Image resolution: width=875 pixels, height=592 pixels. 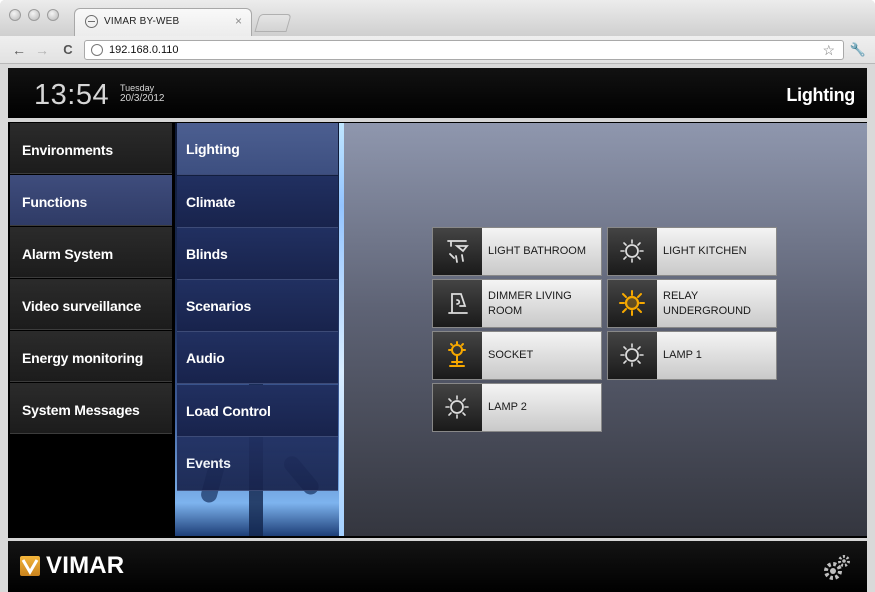 I want to click on sidebar-item-system-messages: System Messages, so click(x=91, y=408).